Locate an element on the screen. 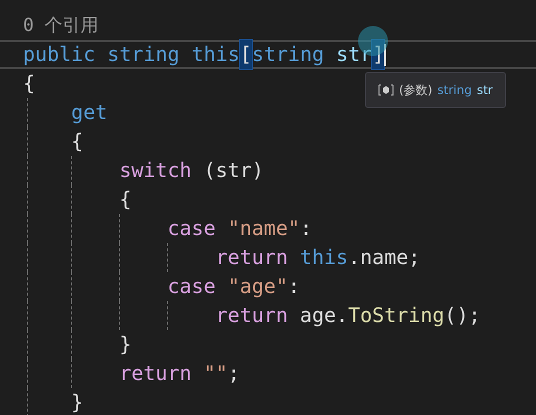 The image size is (536, 415). keyword: switch is located at coordinates (155, 170).